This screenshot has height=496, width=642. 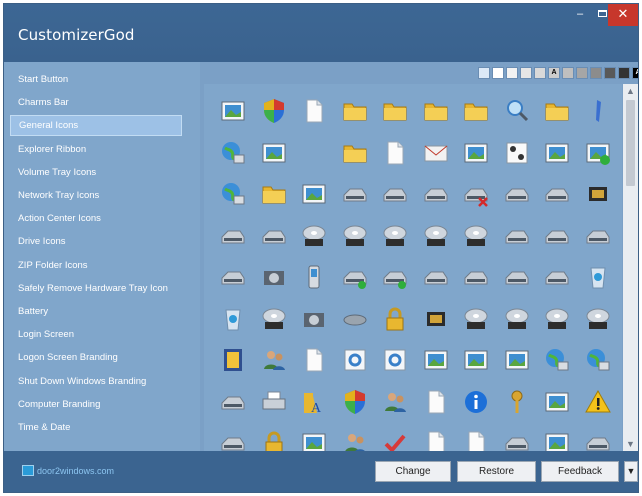 I want to click on sidebar-item: Drive Icons, so click(x=96, y=241).